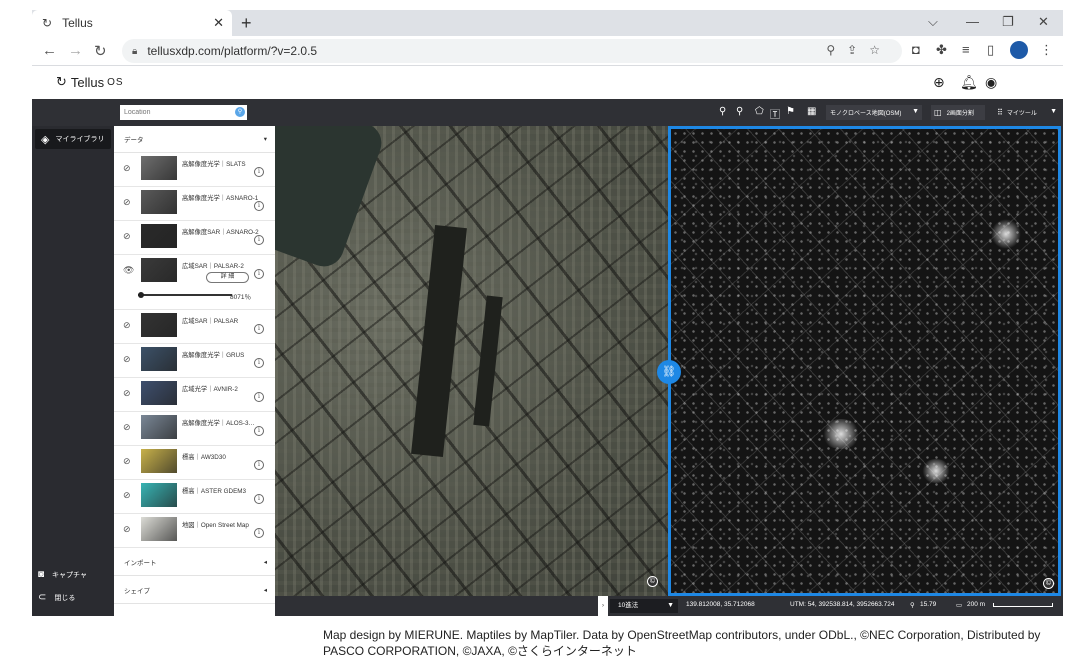 This screenshot has width=1075, height=667. Describe the element at coordinates (936, 471) in the screenshot. I see `sar-bright-area` at that location.